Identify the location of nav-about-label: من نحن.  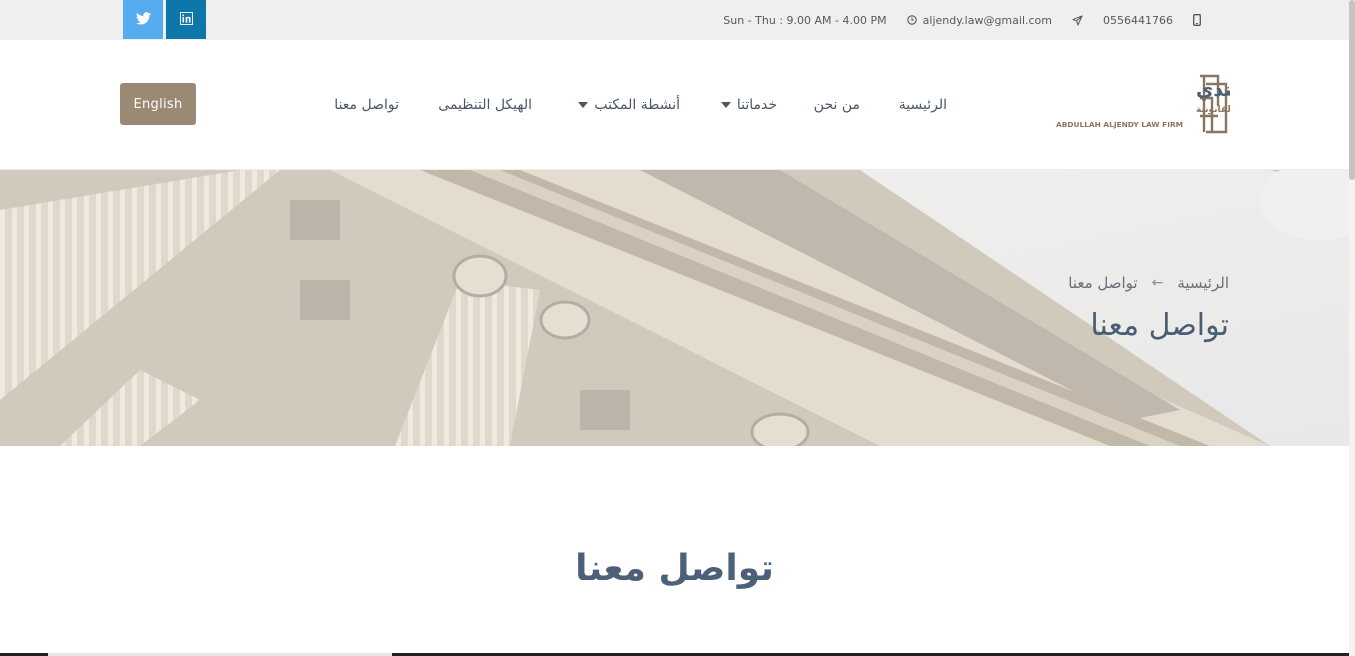
(836, 105).